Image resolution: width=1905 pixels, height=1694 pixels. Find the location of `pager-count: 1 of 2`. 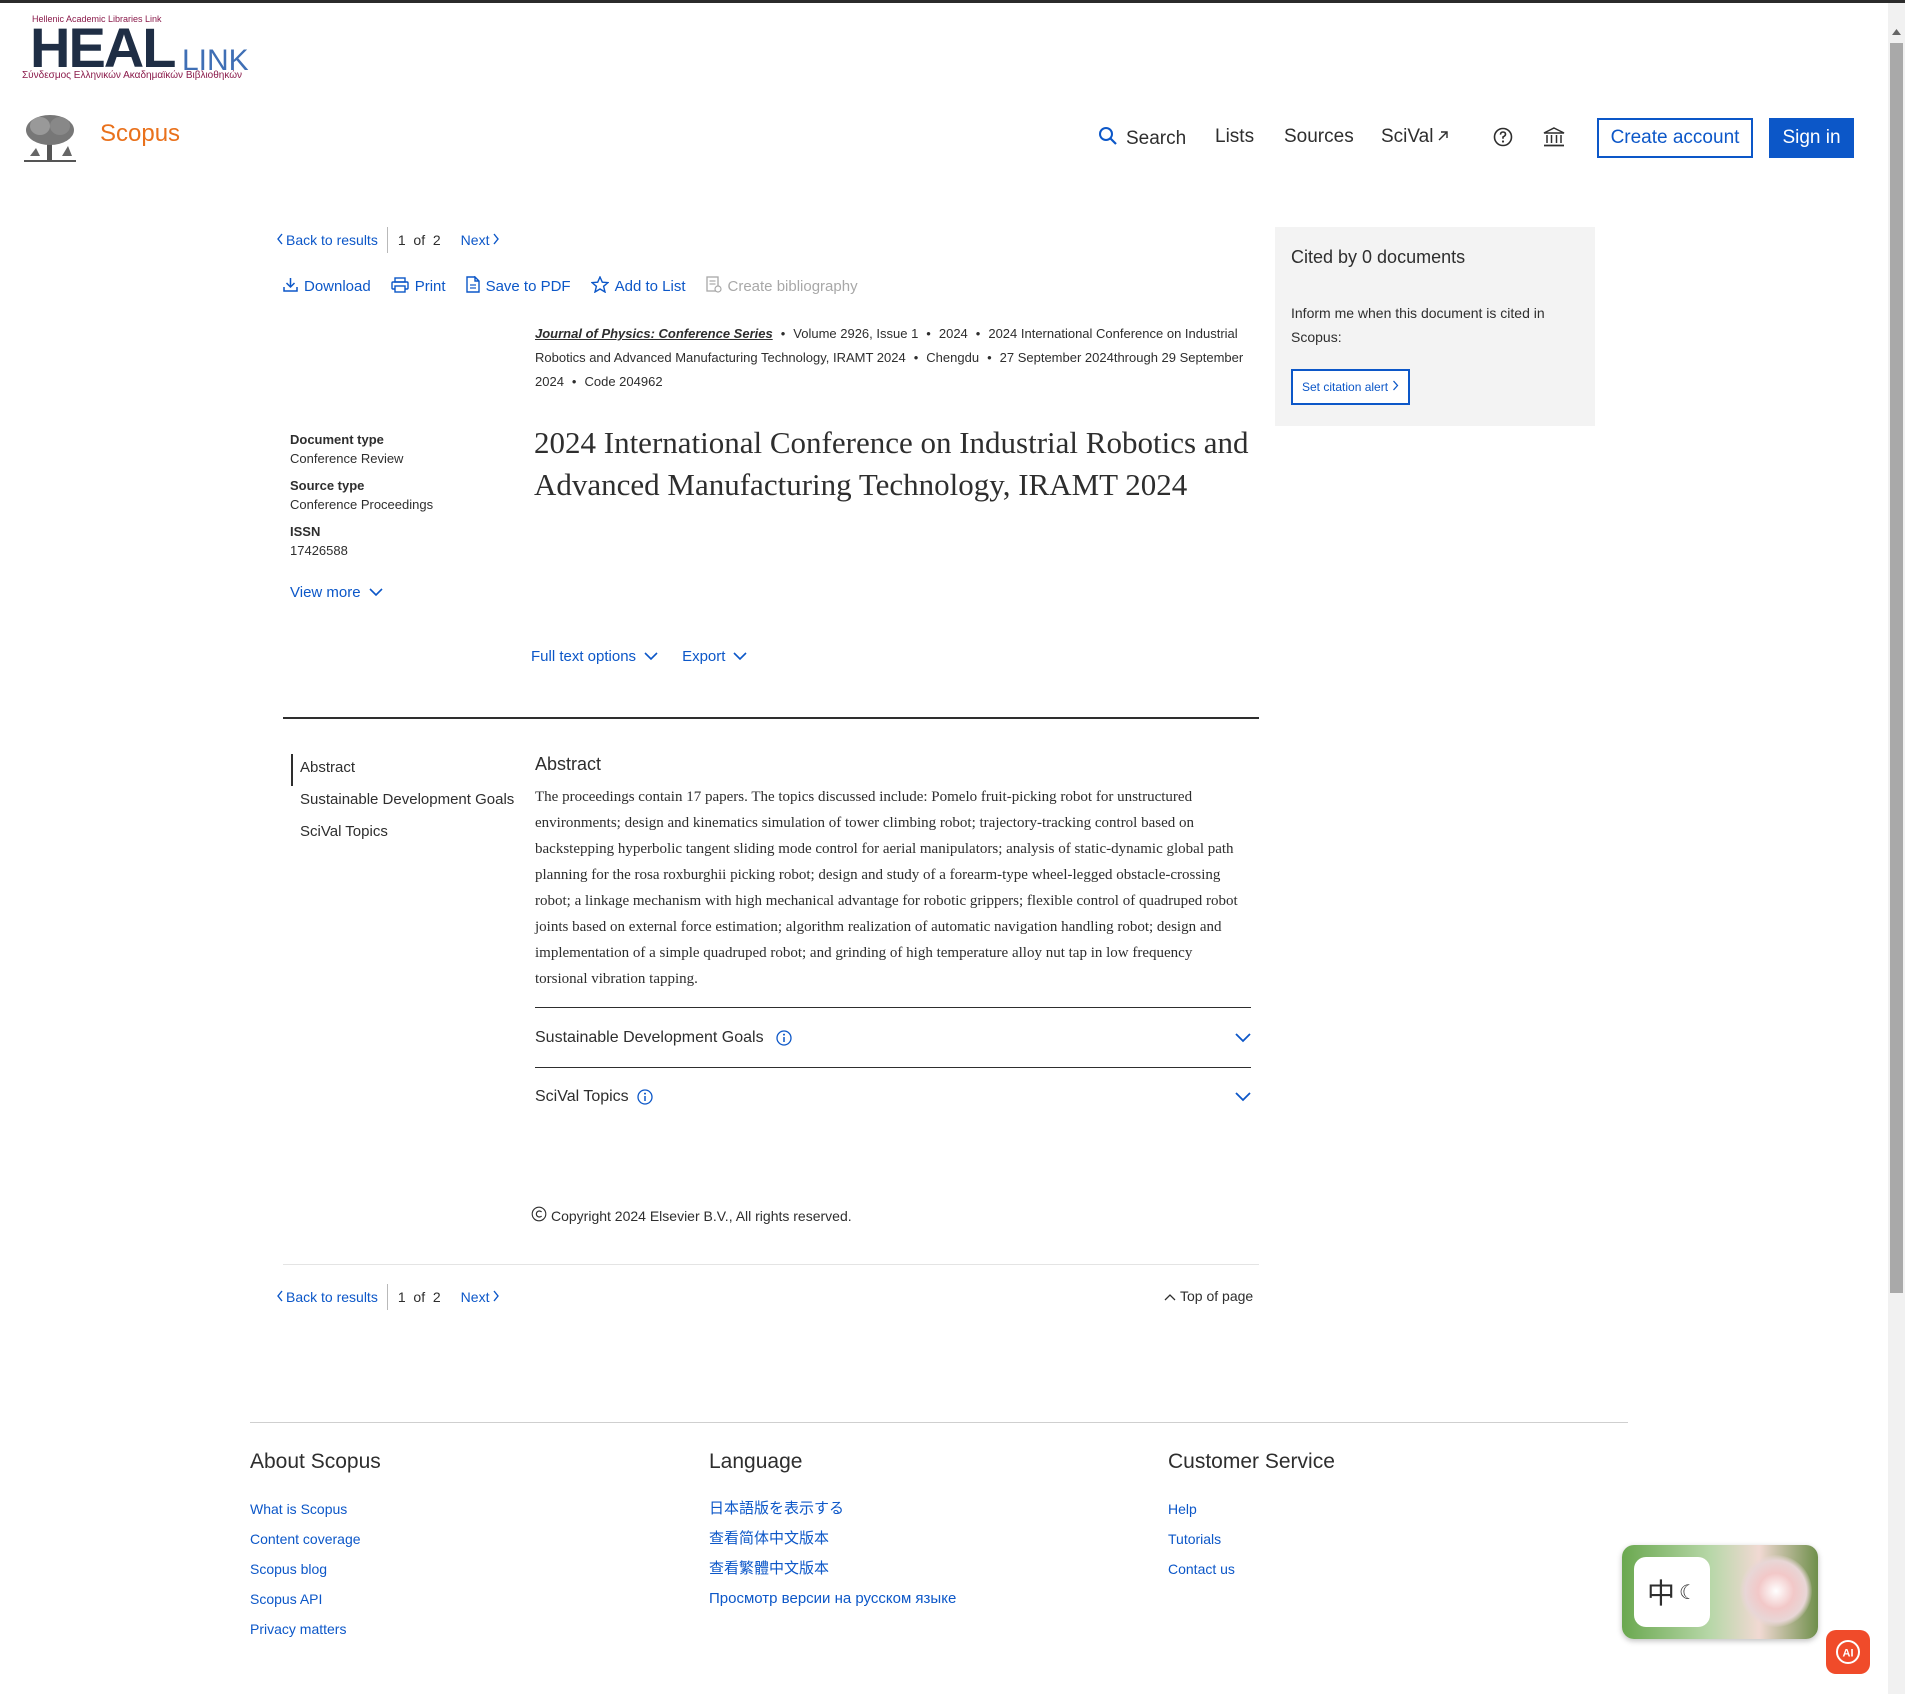

pager-count: 1 of 2 is located at coordinates (419, 240).